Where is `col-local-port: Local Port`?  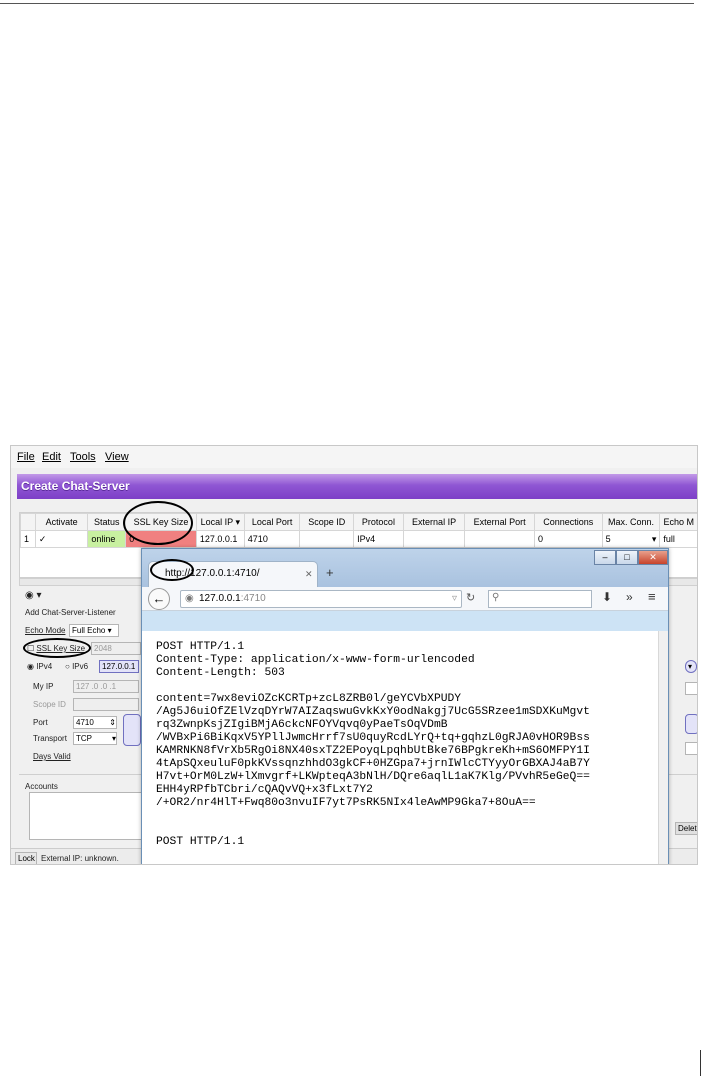 col-local-port: Local Port is located at coordinates (272, 522).